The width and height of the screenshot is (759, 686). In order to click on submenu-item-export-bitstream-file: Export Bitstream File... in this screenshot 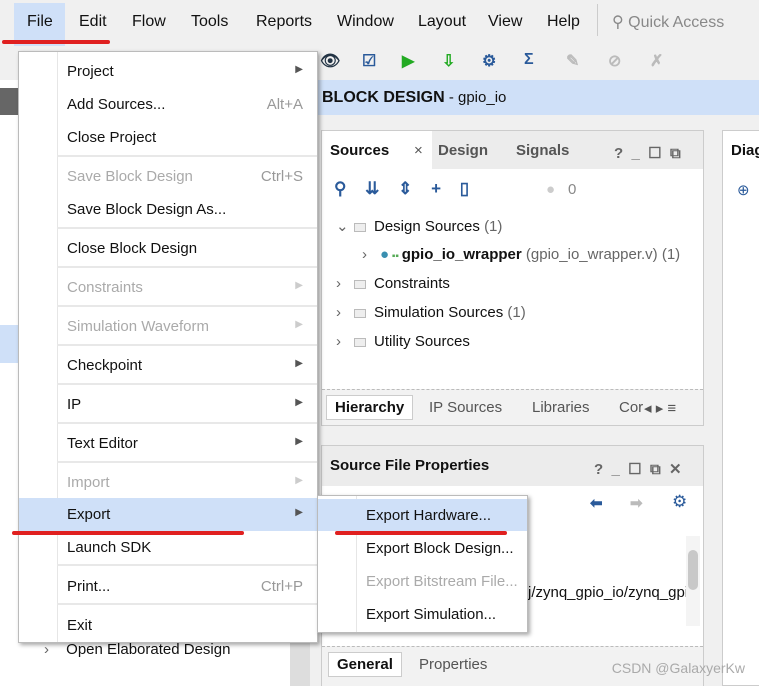, I will do `click(442, 581)`.